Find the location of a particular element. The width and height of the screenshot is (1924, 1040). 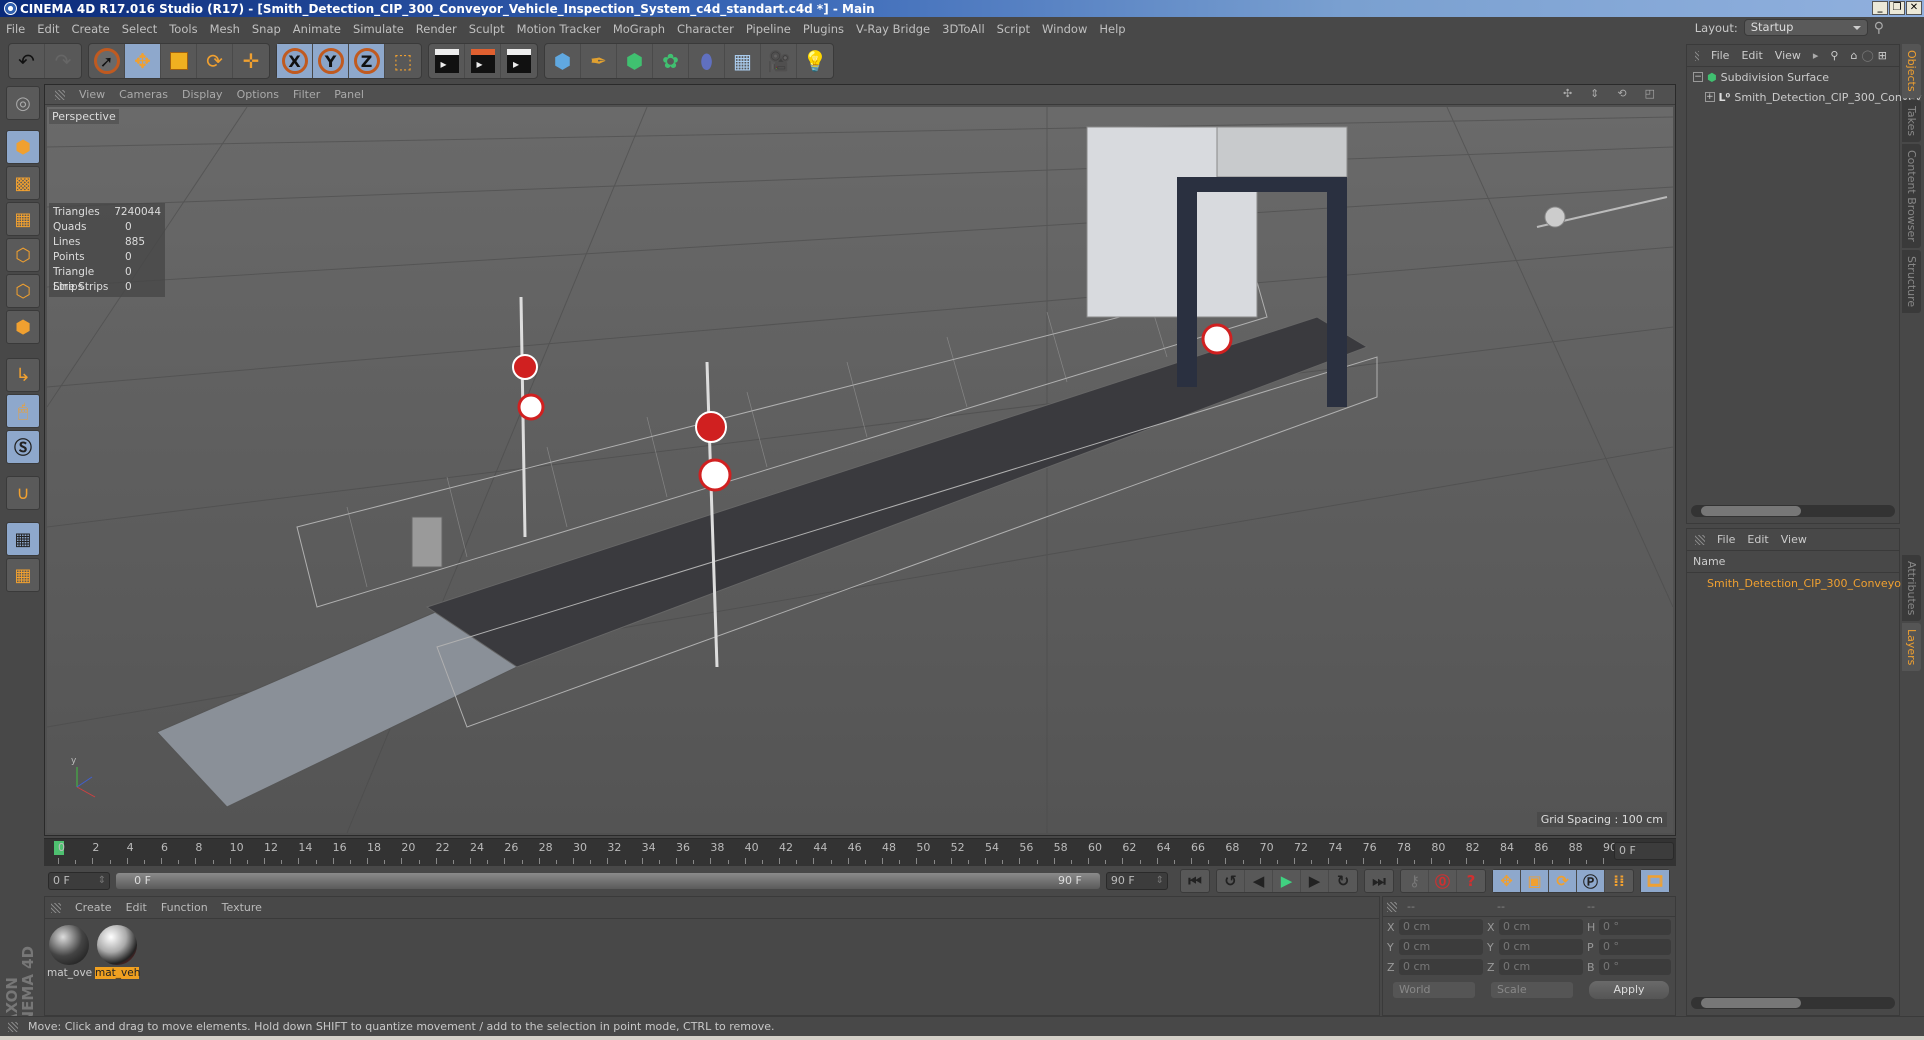

menu-mesh: Mesh is located at coordinates (225, 29).